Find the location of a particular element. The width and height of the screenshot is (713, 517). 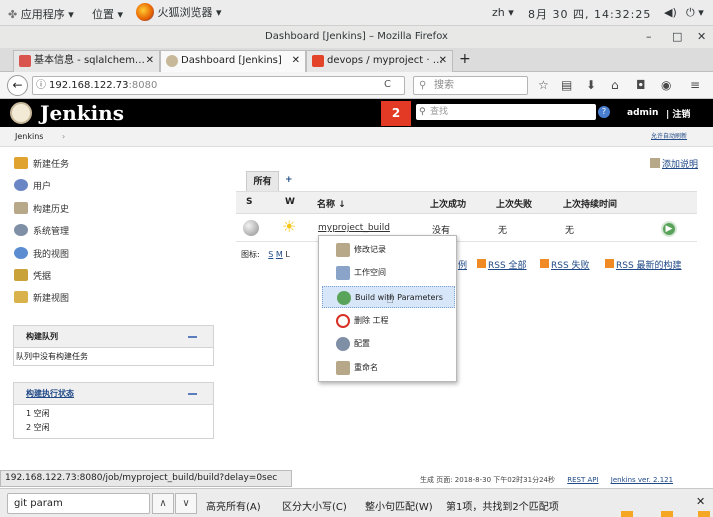

schedule-build-icon: ▶ is located at coordinates (669, 229).